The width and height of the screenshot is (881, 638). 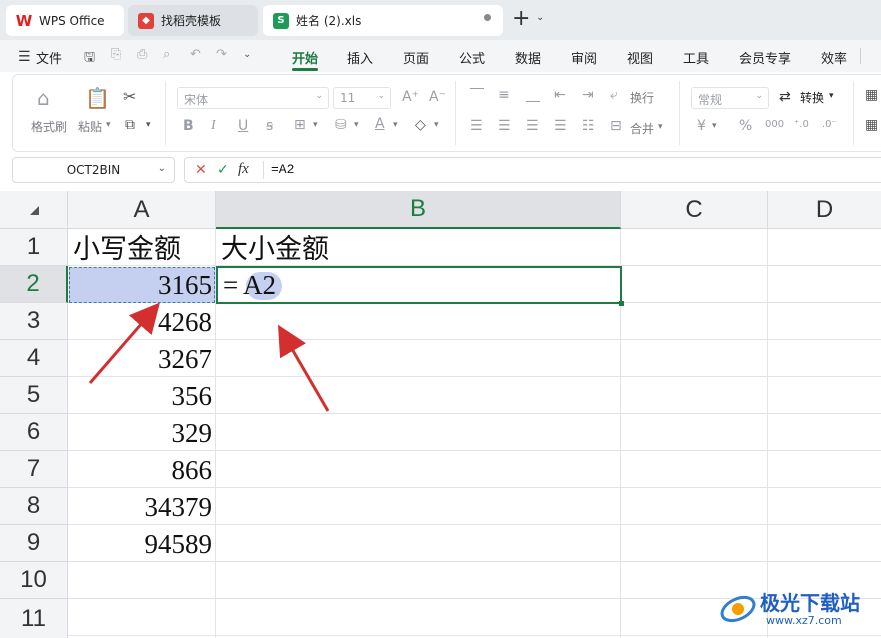 I want to click on cut-icon: ✂, so click(x=129, y=97).